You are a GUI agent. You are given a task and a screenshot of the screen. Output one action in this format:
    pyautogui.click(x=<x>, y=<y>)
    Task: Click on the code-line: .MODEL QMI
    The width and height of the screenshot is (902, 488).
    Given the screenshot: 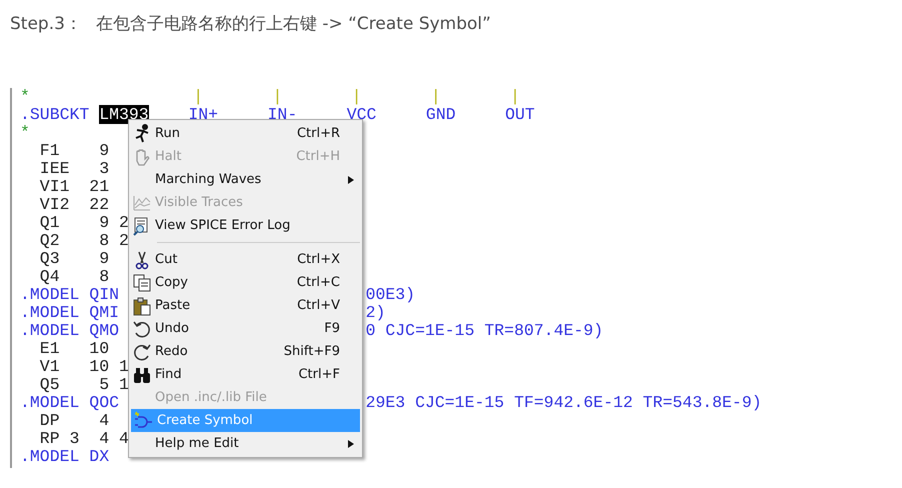 What is the action you would take?
    pyautogui.click(x=70, y=312)
    